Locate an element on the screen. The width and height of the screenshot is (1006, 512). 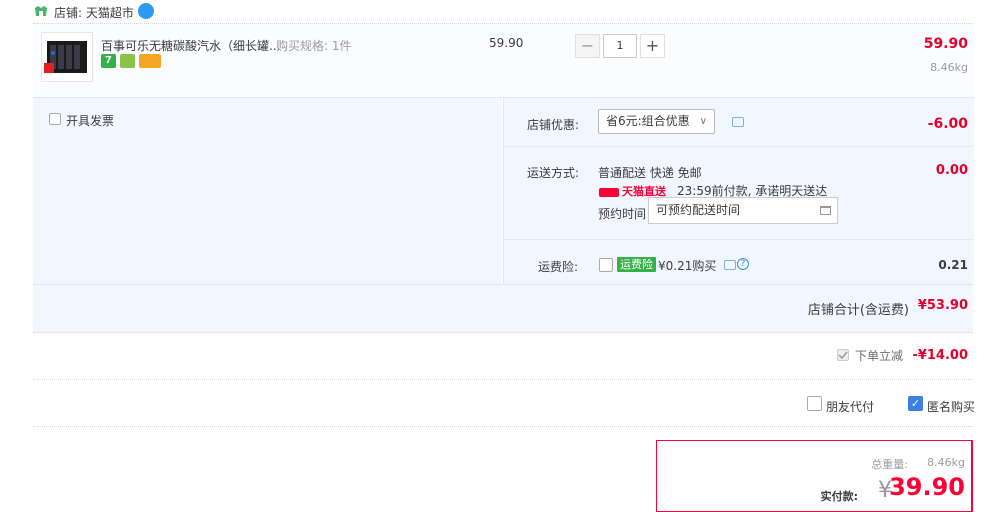
decrease-quantity-button: − is located at coordinates (587, 46).